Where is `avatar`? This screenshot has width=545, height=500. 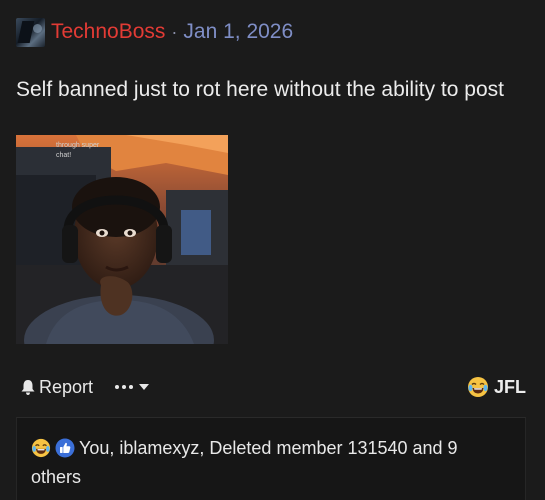 avatar is located at coordinates (30, 32).